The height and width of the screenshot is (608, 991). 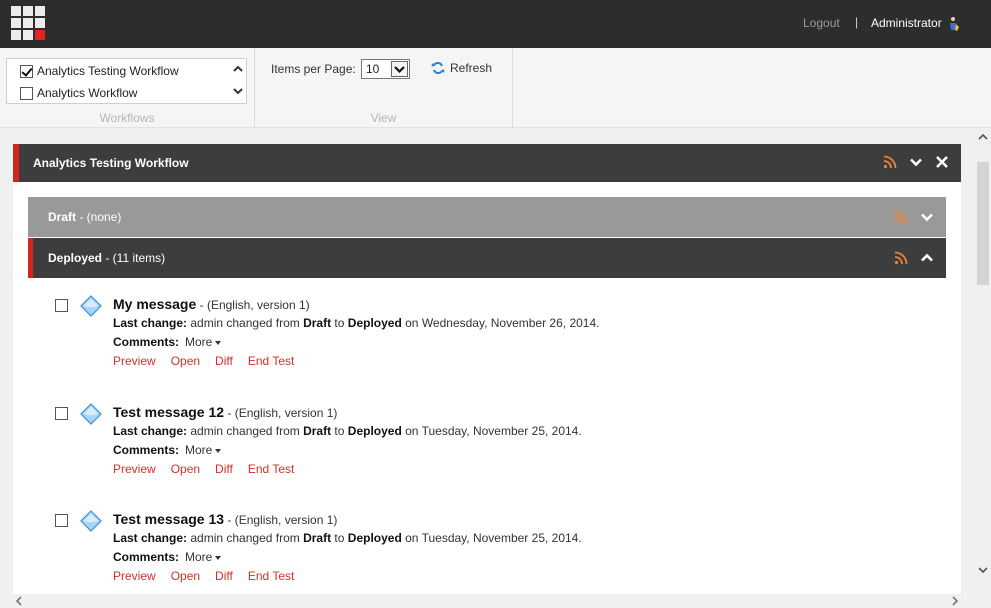 What do you see at coordinates (317, 538) in the screenshot?
I see `from-stage: Draft` at bounding box center [317, 538].